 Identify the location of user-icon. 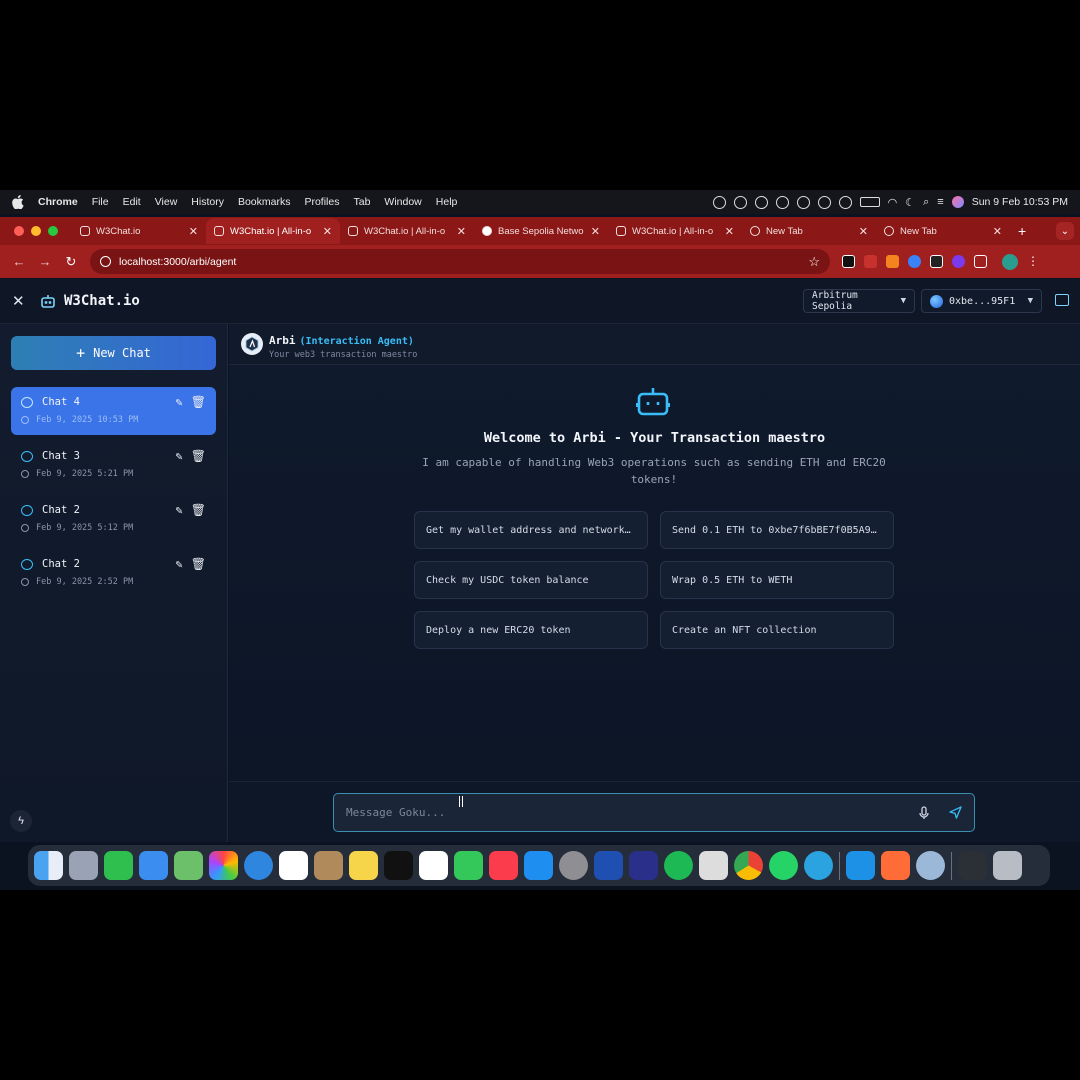
(845, 202).